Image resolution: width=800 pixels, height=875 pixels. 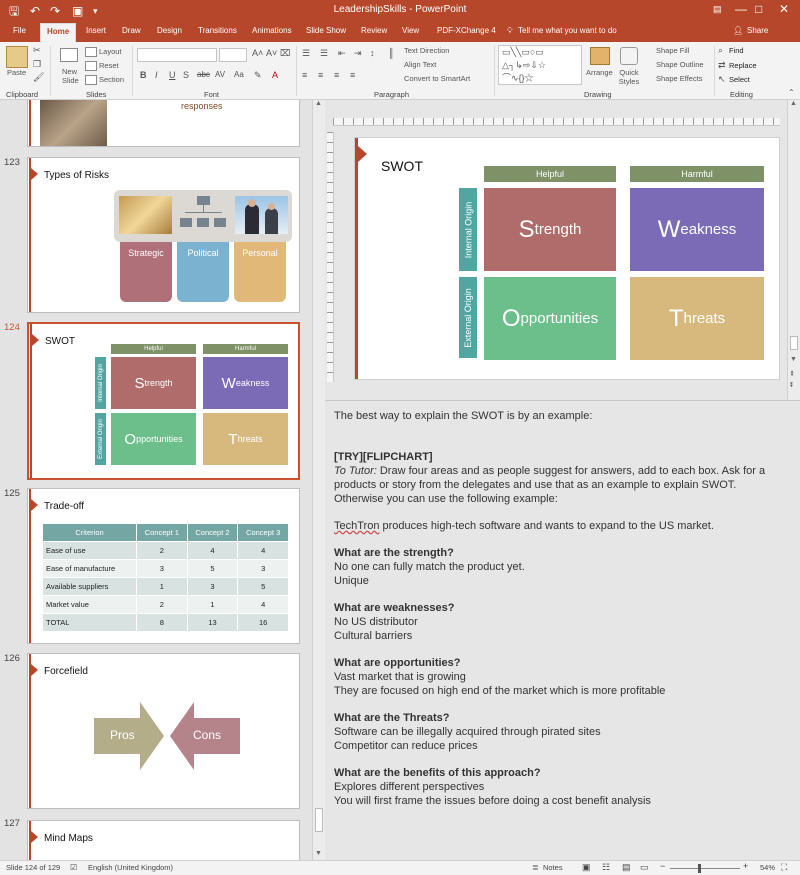 I want to click on arrange-button: Arrange, so click(x=599, y=72).